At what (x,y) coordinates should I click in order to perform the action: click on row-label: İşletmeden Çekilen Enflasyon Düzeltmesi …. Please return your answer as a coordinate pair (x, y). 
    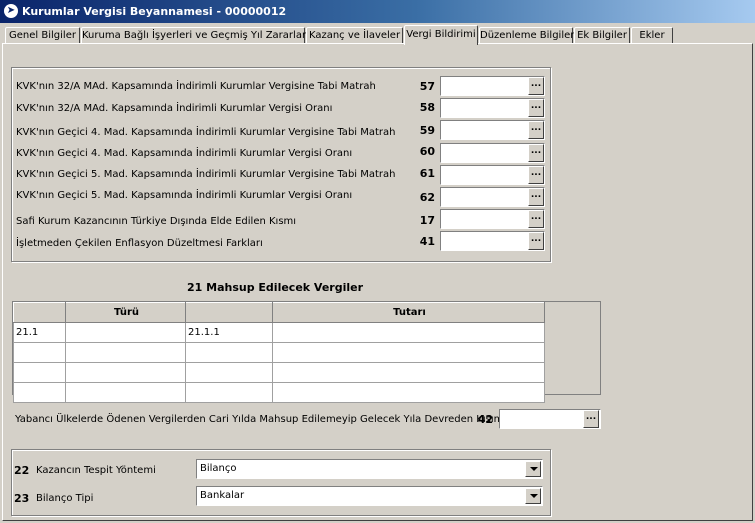
    Looking at the image, I should click on (139, 243).